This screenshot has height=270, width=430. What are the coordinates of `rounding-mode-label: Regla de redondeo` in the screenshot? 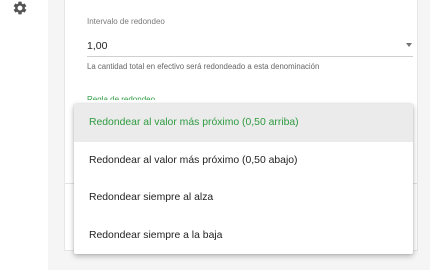 It's located at (121, 97).